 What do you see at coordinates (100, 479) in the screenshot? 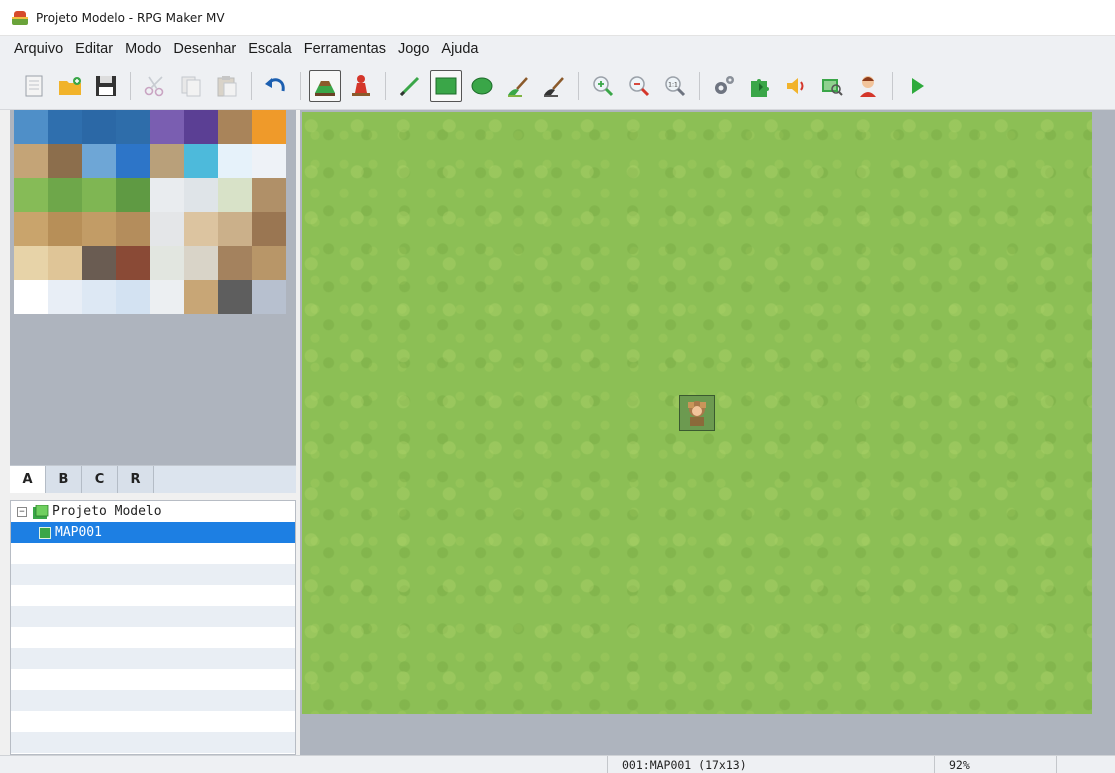
I see `tab-c: C` at bounding box center [100, 479].